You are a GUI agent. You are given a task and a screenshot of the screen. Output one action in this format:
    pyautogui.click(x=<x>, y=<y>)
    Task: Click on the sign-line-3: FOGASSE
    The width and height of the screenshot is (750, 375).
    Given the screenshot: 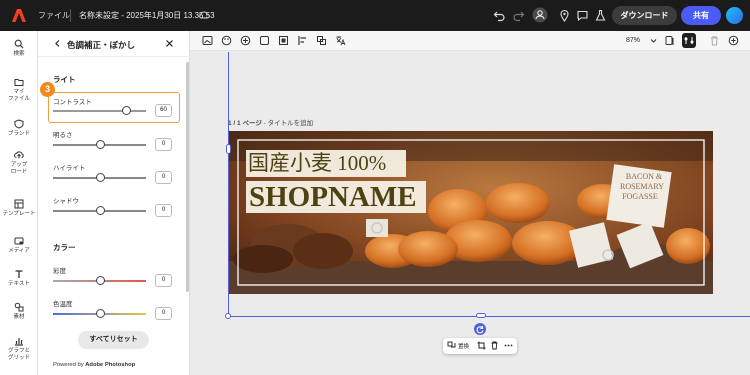 What is the action you would take?
    pyautogui.click(x=640, y=196)
    